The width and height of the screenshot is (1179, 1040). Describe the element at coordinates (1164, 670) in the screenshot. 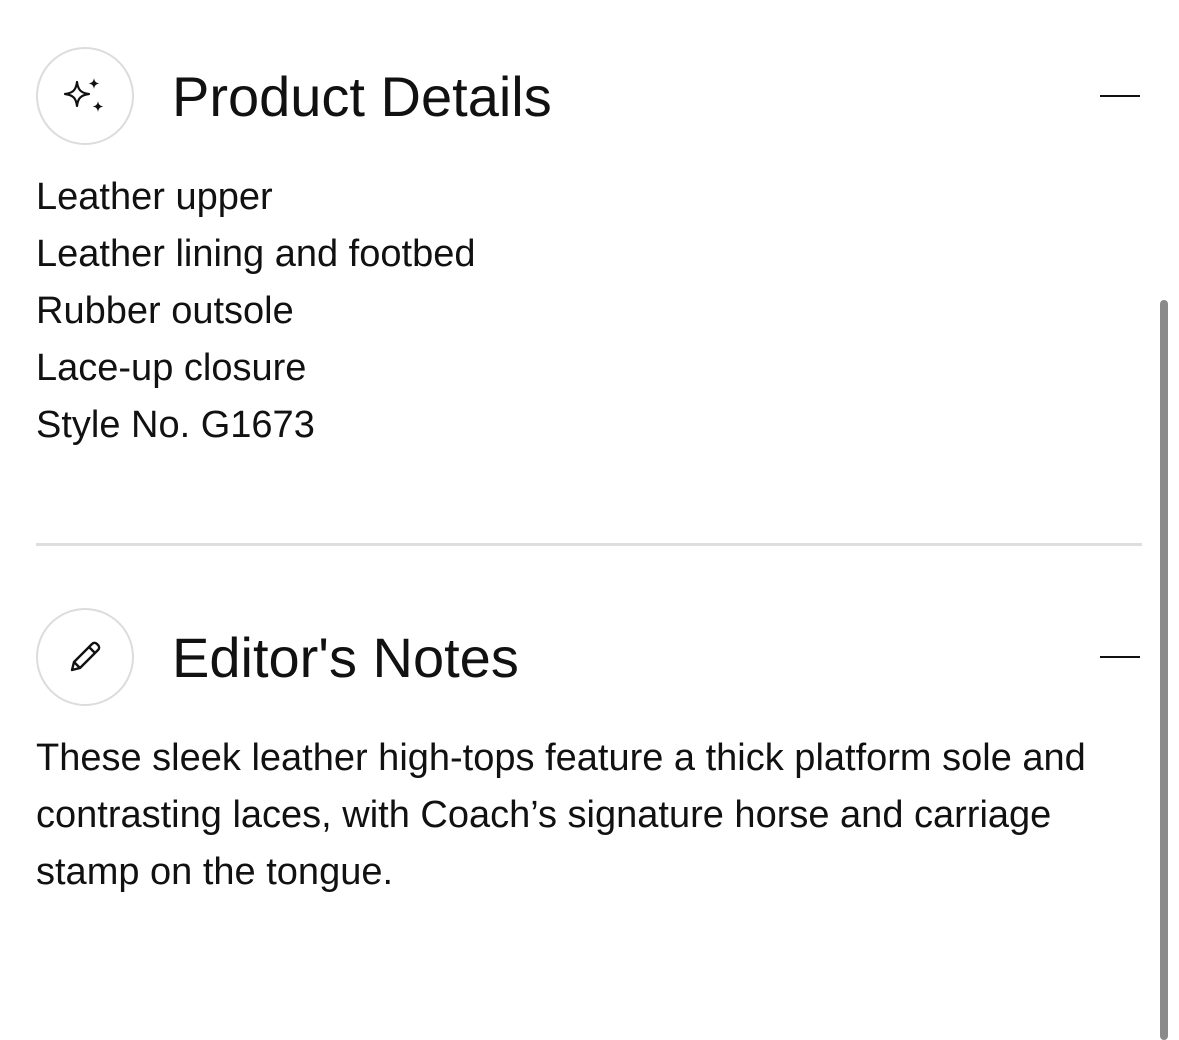

I see `scrollbar` at that location.